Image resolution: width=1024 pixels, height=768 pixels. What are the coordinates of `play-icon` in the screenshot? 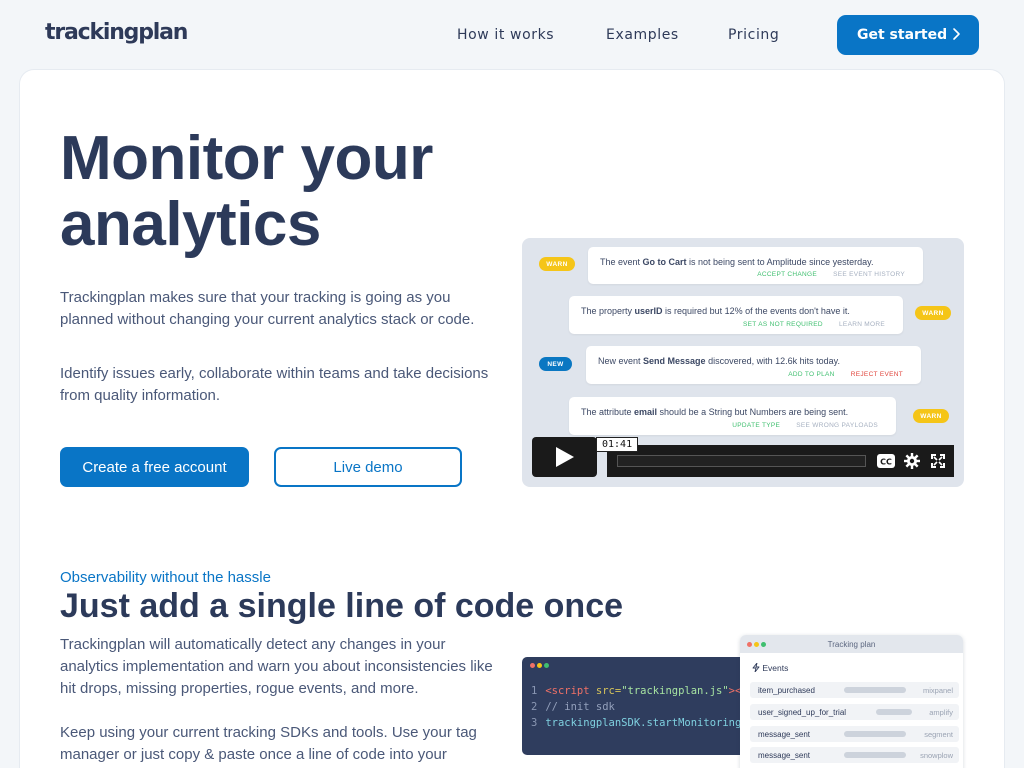 It's located at (565, 457).